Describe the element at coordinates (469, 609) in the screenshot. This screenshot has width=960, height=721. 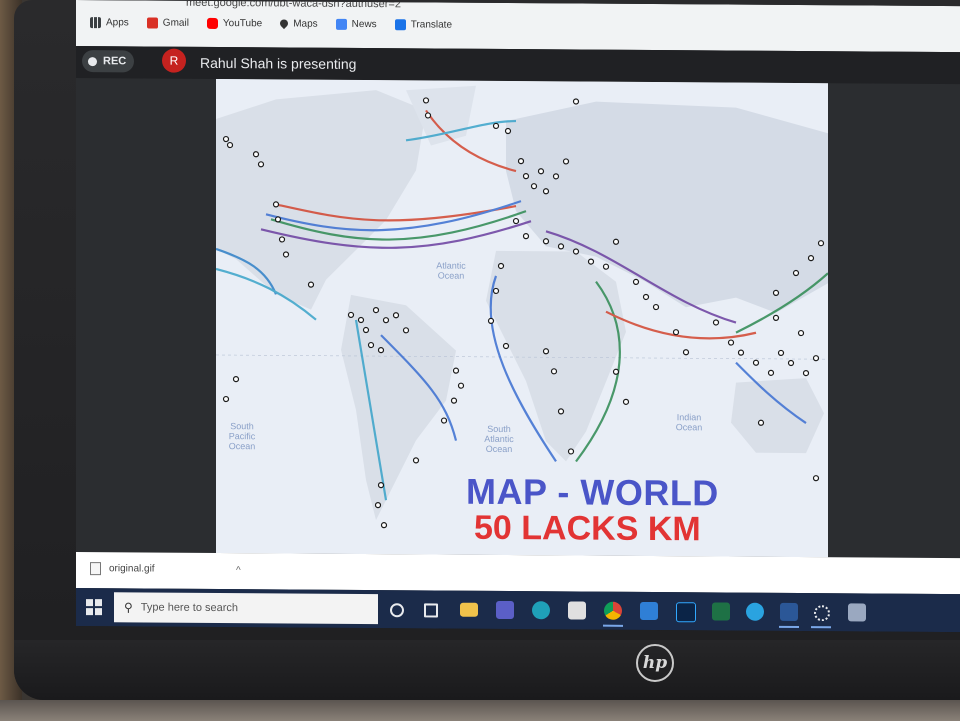
I see `file-explorer-icon` at that location.